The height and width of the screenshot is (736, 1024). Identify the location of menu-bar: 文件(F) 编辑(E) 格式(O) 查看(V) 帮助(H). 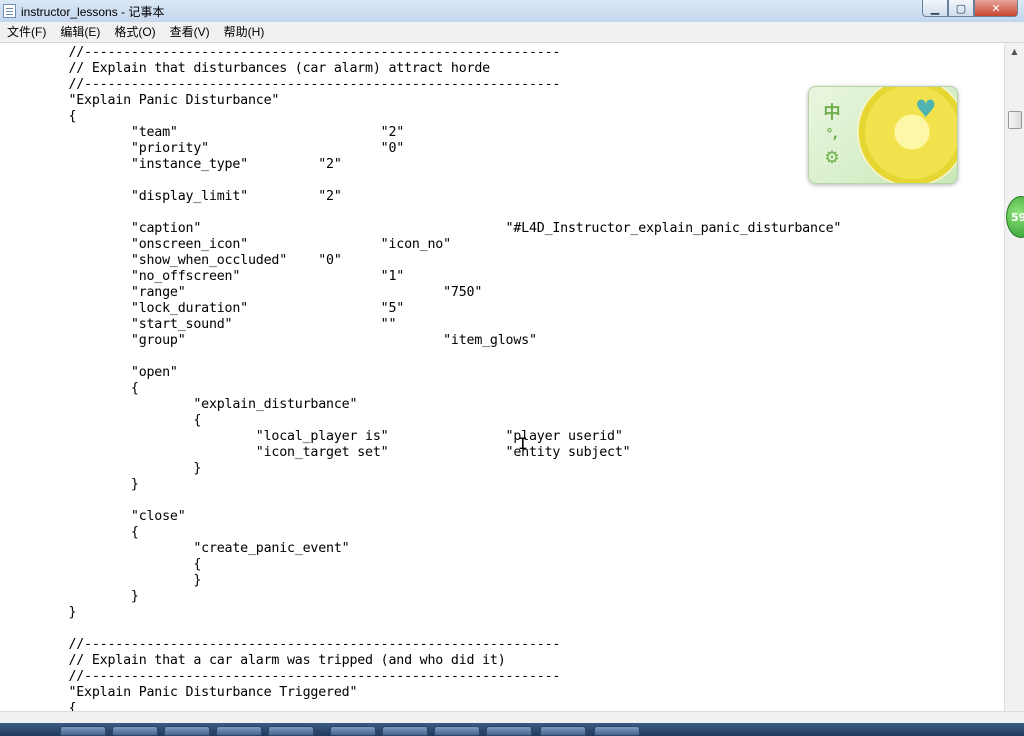
(512, 32).